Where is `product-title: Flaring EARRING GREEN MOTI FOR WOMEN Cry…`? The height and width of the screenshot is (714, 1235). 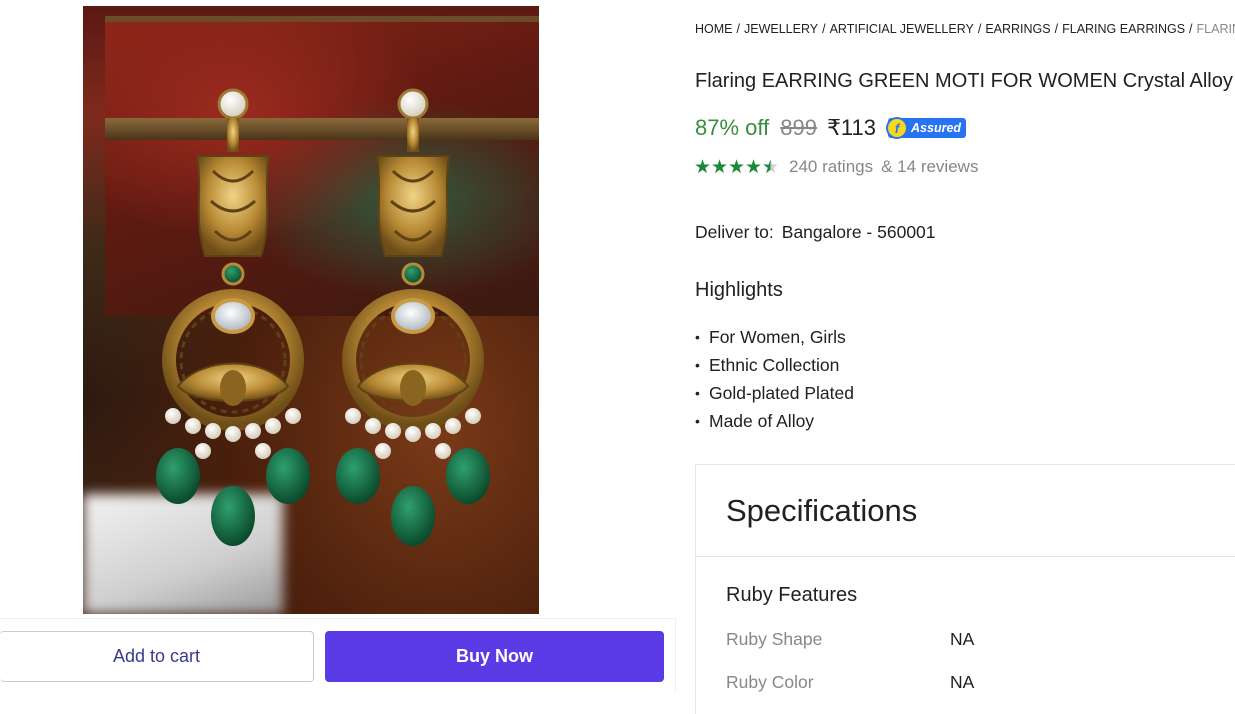 product-title: Flaring EARRING GREEN MOTI FOR WOMEN Cry… is located at coordinates (964, 81).